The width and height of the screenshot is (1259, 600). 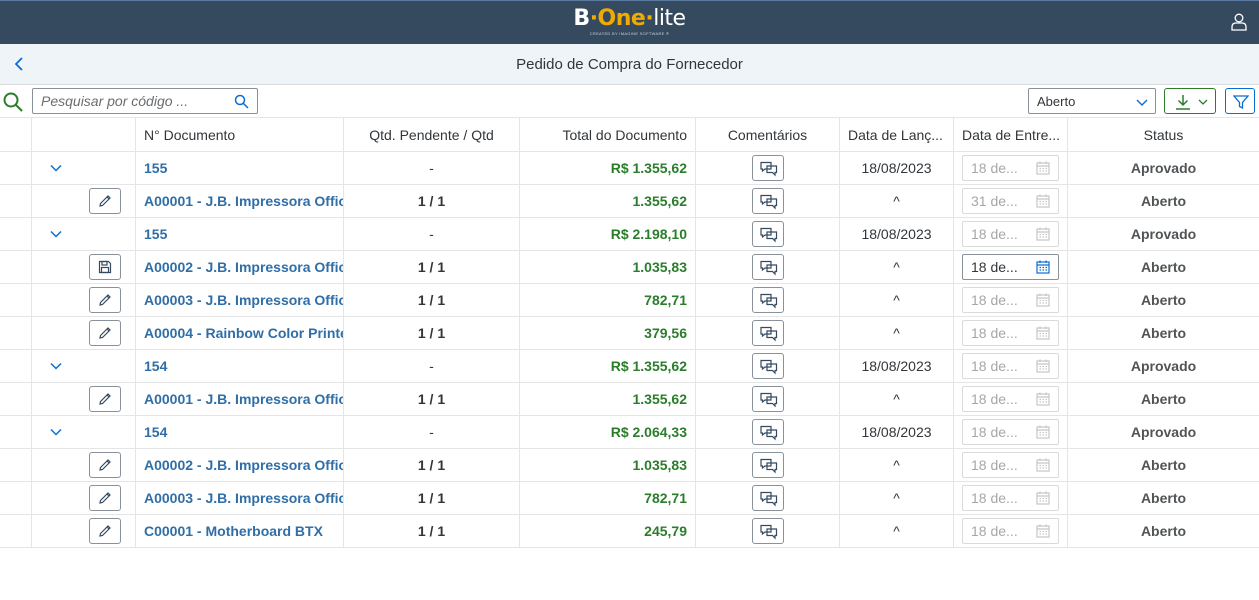 I want to click on search-field, so click(x=145, y=101).